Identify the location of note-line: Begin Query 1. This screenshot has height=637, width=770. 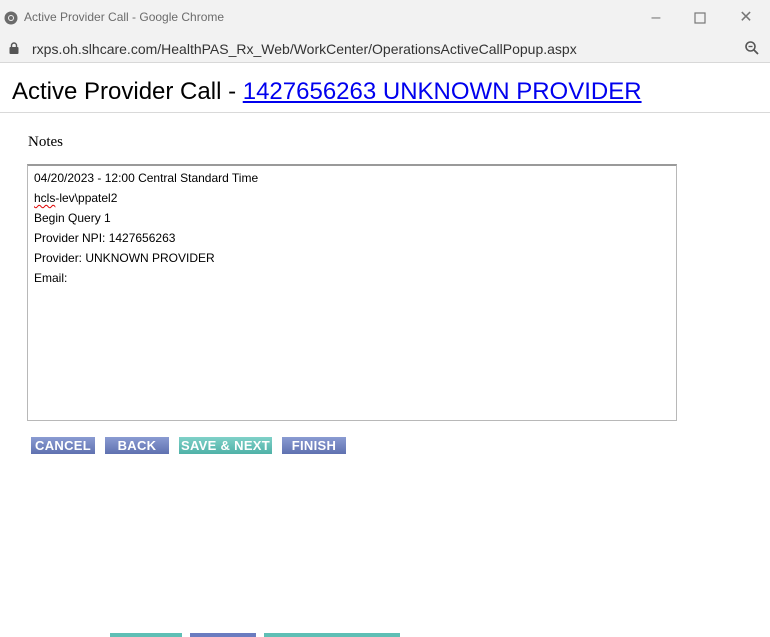
(72, 218).